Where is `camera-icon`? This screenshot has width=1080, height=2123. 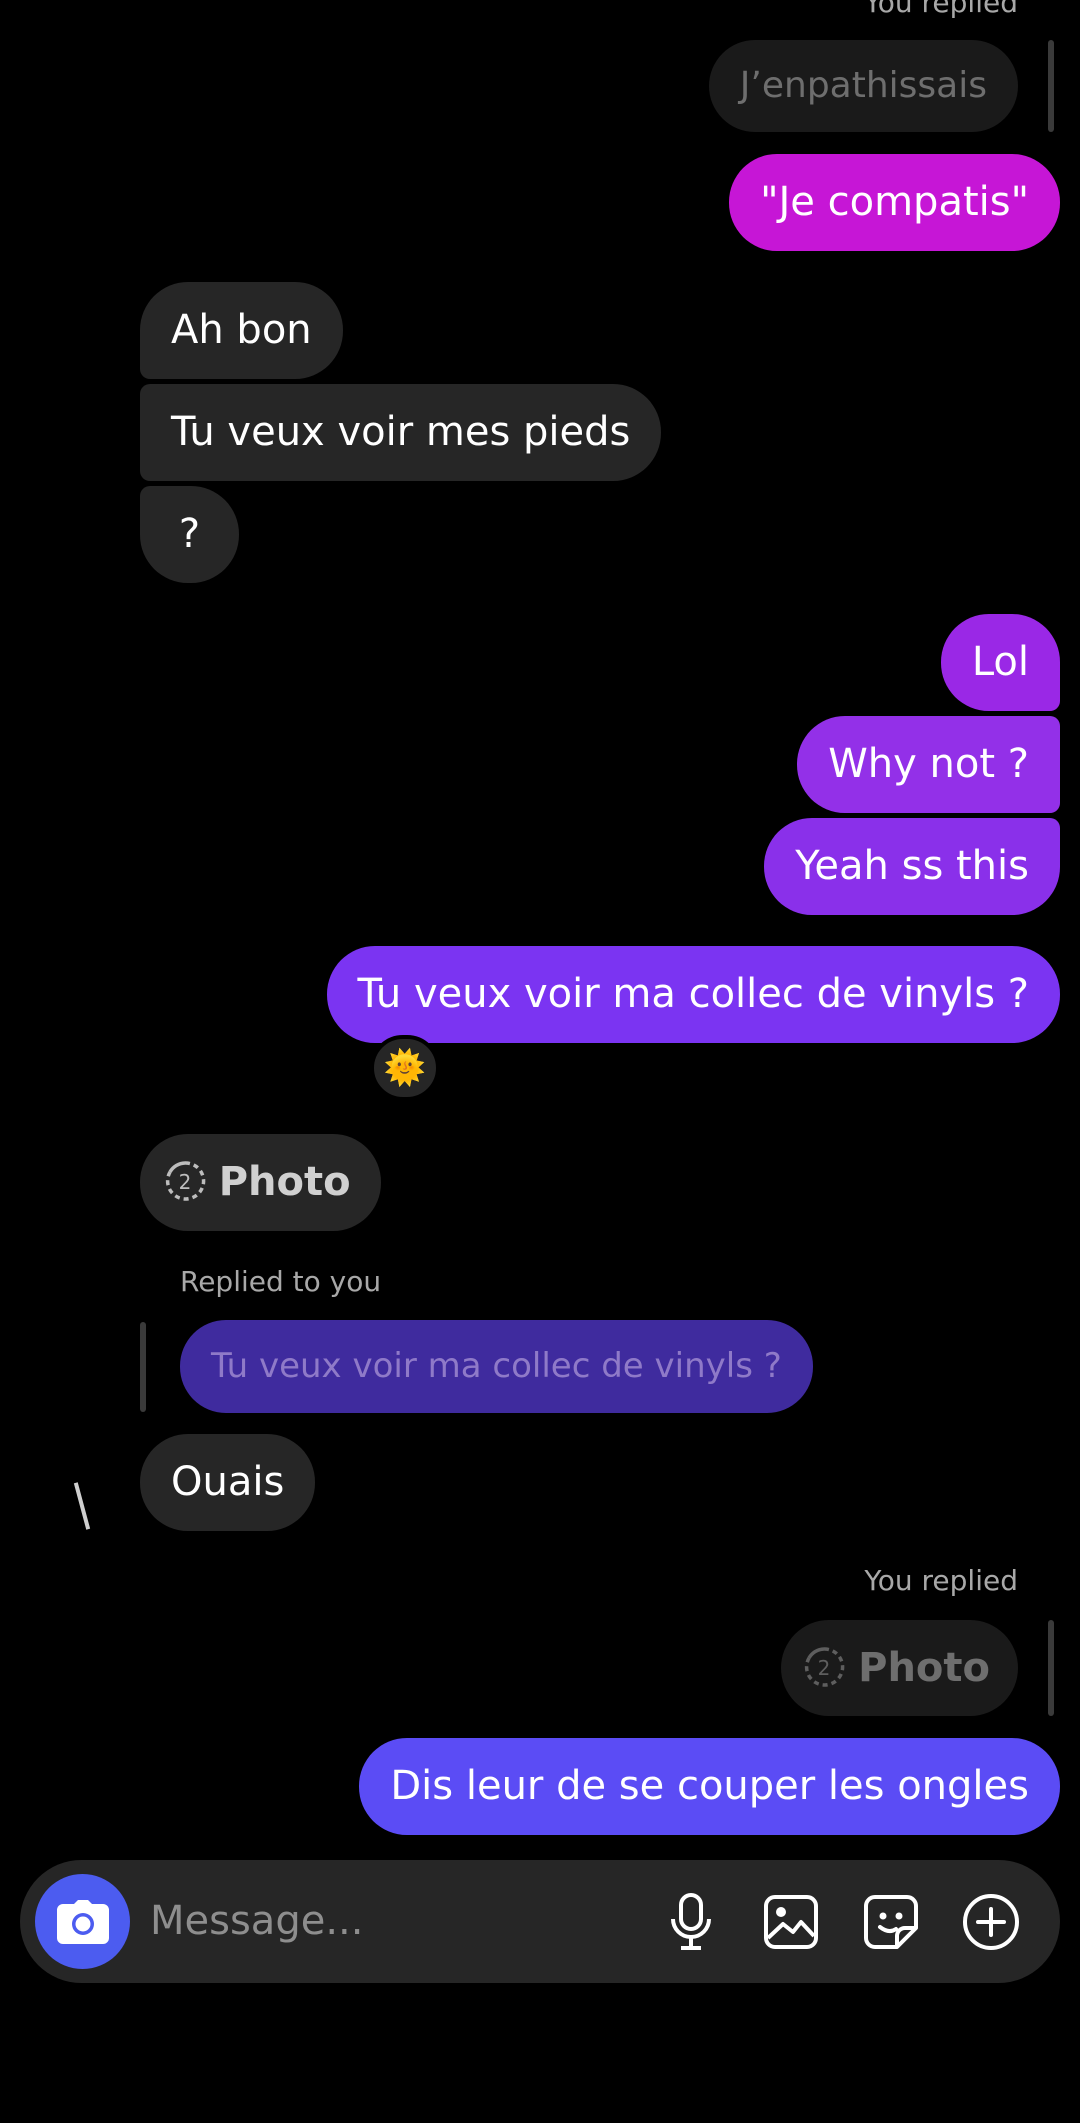
camera-icon is located at coordinates (82, 1921).